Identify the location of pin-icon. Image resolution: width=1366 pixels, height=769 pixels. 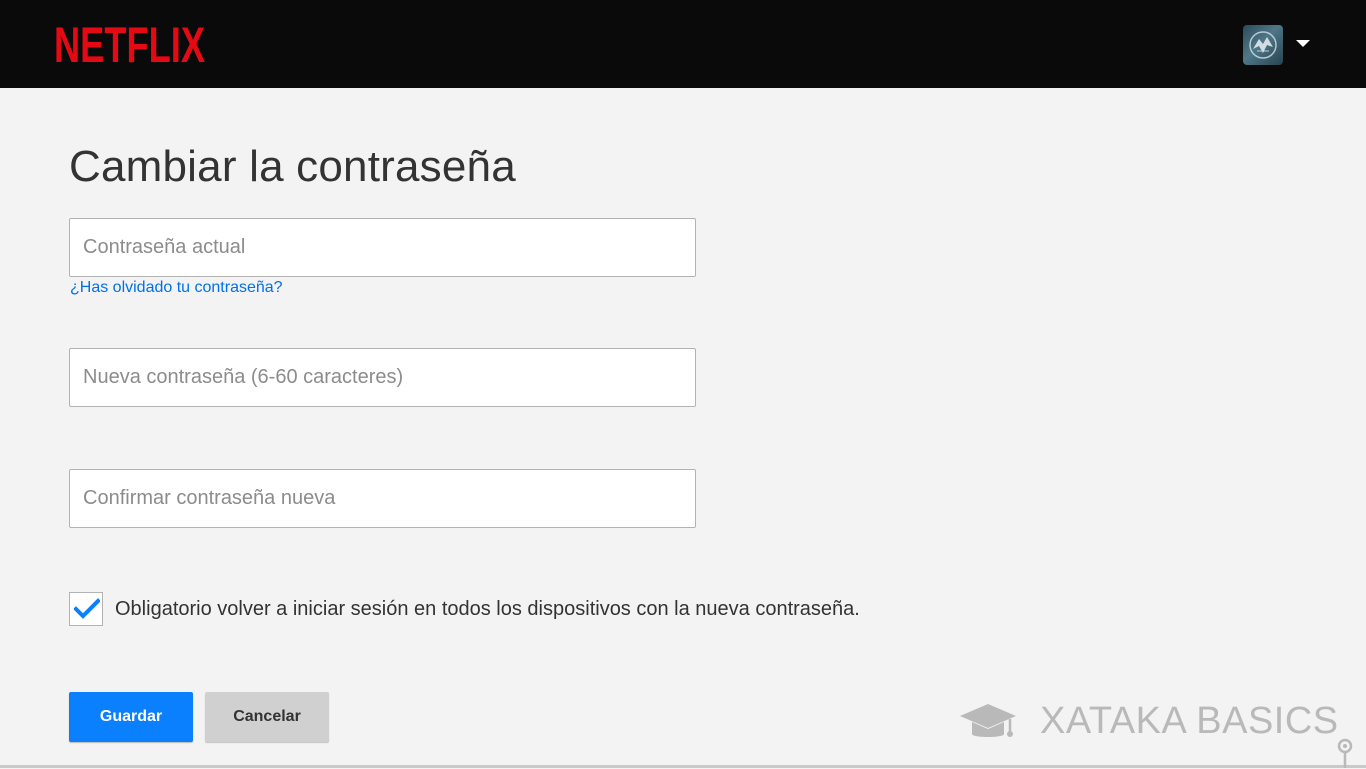
(1345, 753).